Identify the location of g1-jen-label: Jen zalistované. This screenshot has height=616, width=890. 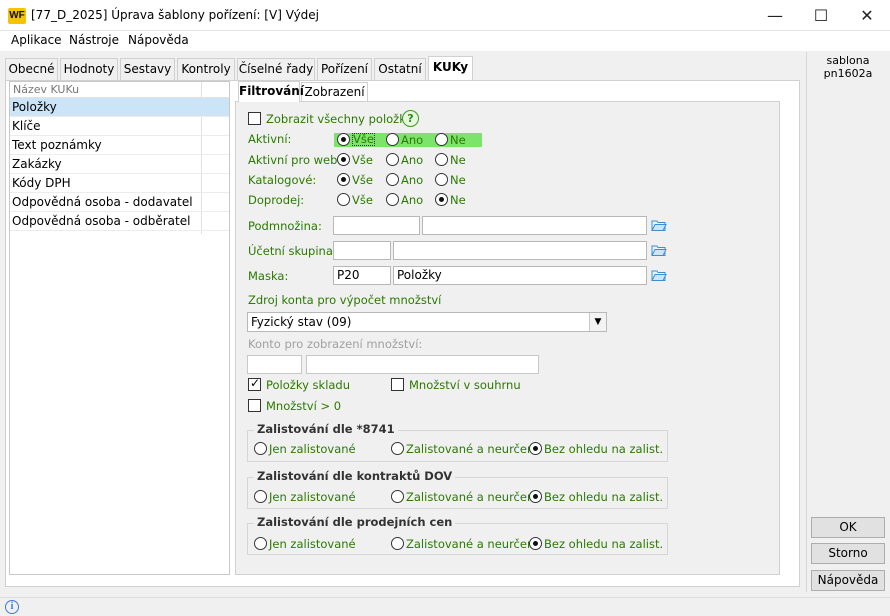
(312, 449).